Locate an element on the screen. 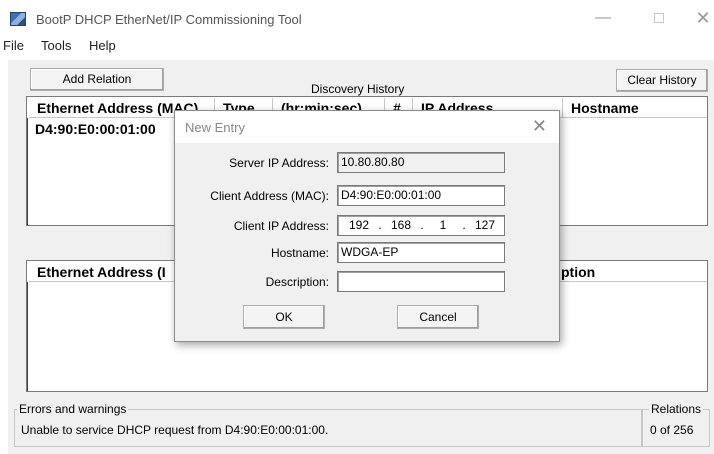 This screenshot has width=714, height=454. maximize-icon is located at coordinates (659, 18).